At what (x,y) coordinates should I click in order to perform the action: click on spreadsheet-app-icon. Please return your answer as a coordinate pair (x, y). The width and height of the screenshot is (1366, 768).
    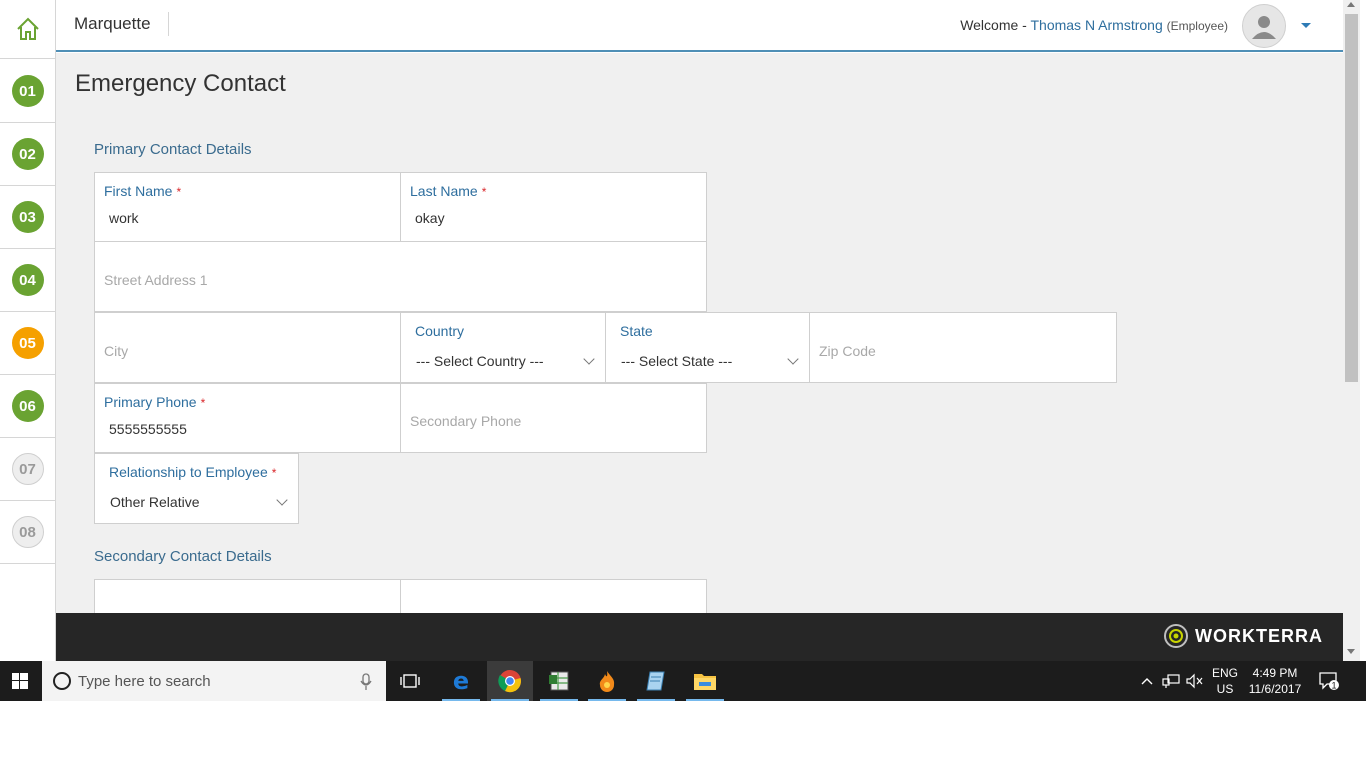
    Looking at the image, I should click on (559, 681).